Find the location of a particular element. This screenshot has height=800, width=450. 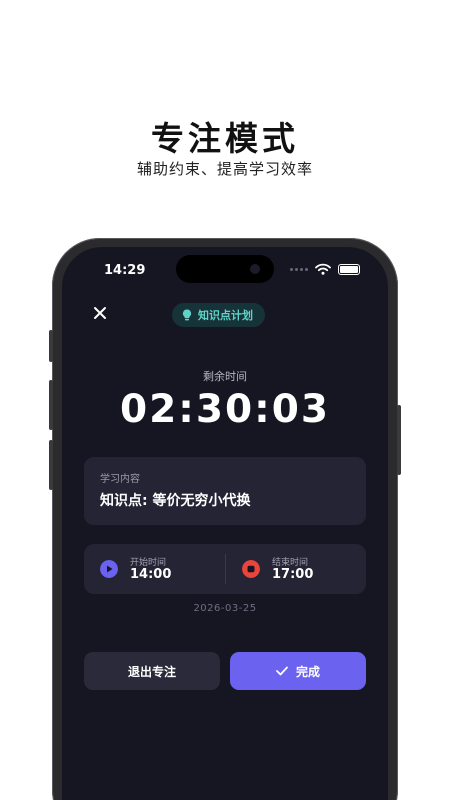

start-time-value: 14:00 is located at coordinates (151, 574).